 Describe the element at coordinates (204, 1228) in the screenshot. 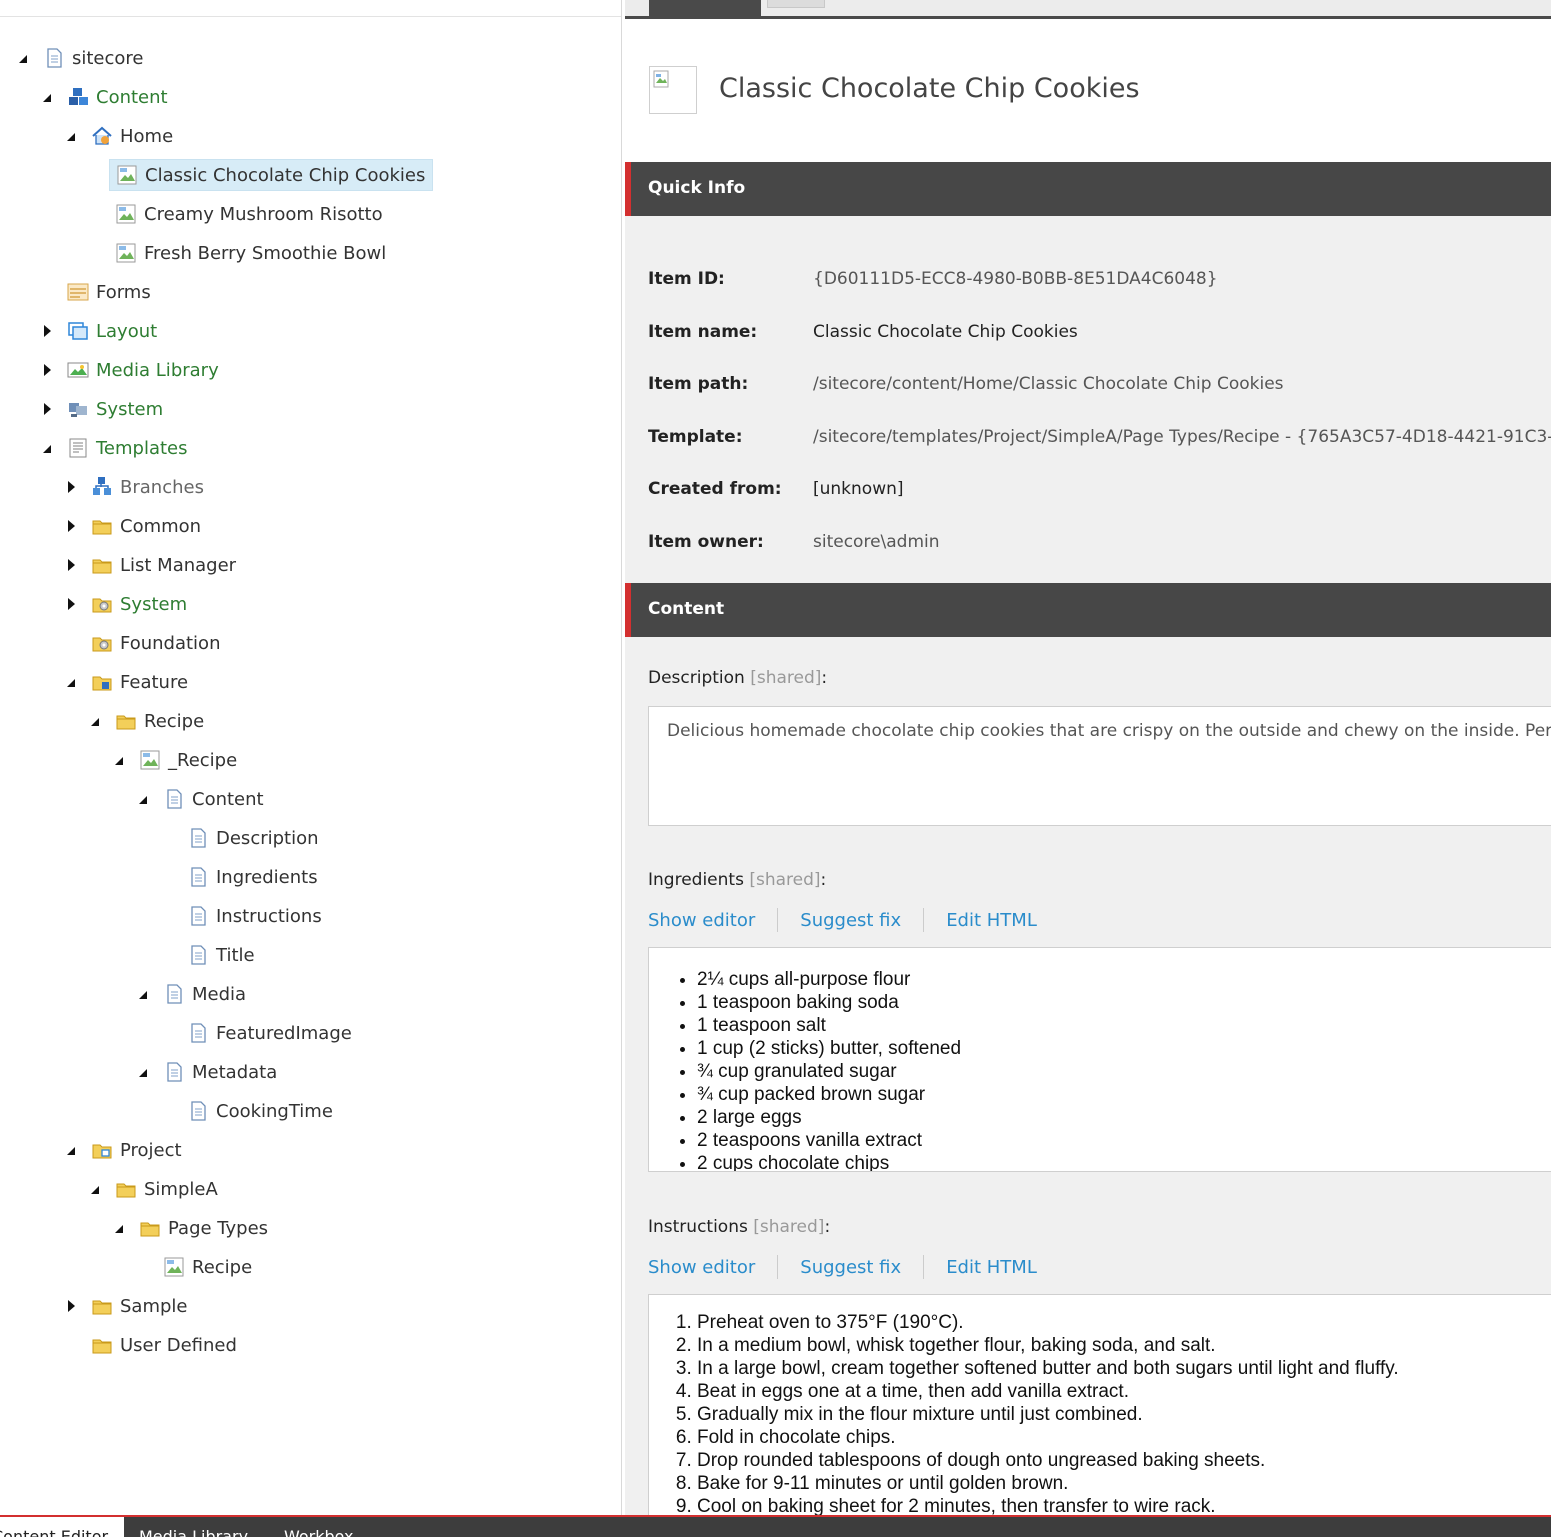

I see `tree-item-page-types: Page Types` at that location.